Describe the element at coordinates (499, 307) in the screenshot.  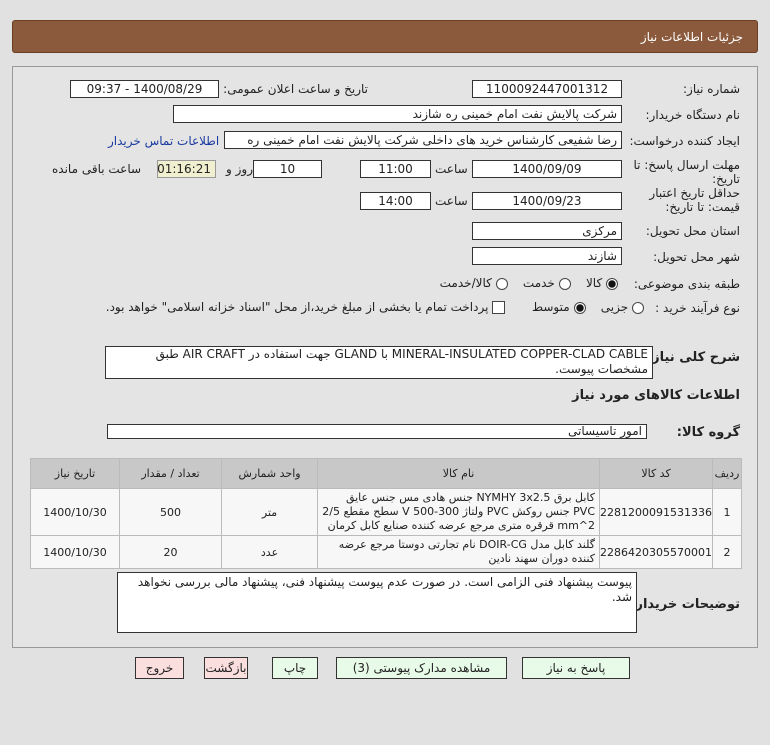
I see `treasury-checkbox` at that location.